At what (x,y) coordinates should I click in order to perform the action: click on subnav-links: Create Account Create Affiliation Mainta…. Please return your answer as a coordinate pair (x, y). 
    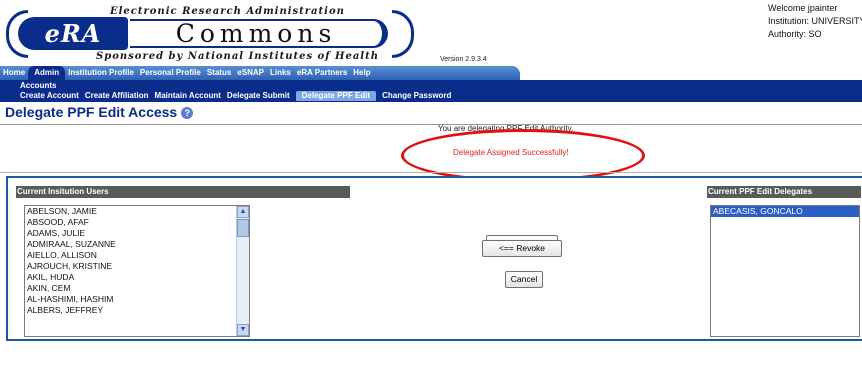
    Looking at the image, I should click on (238, 96).